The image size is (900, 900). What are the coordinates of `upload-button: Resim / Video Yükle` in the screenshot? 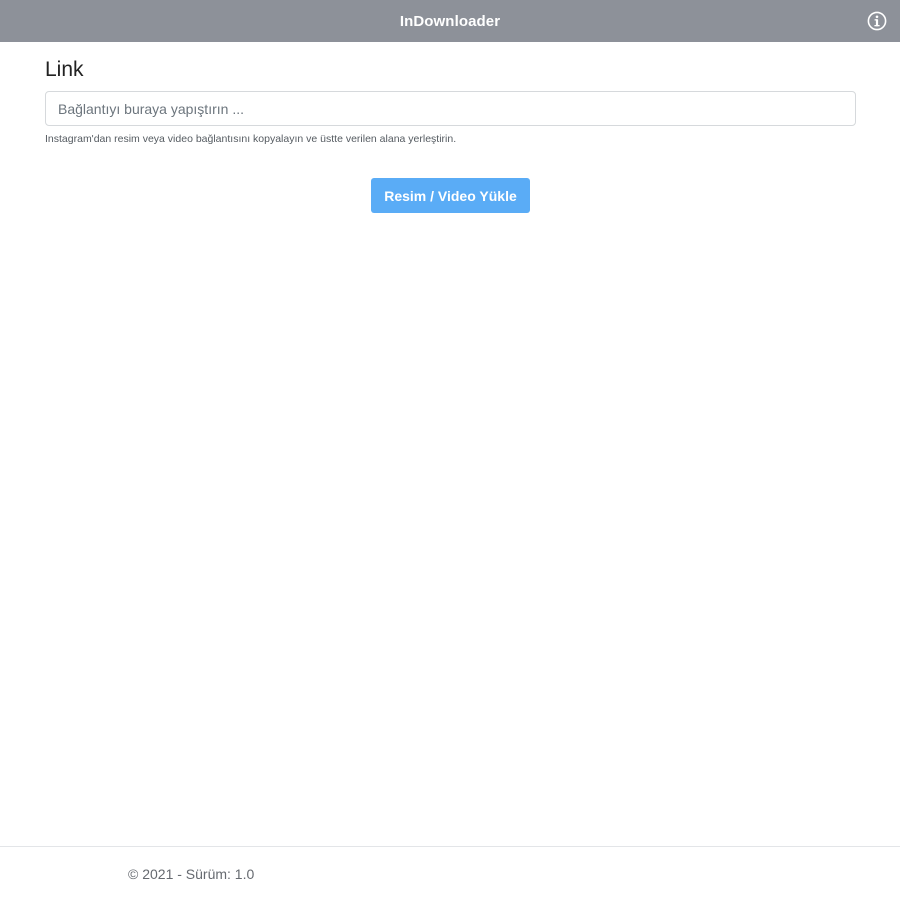 It's located at (450, 195).